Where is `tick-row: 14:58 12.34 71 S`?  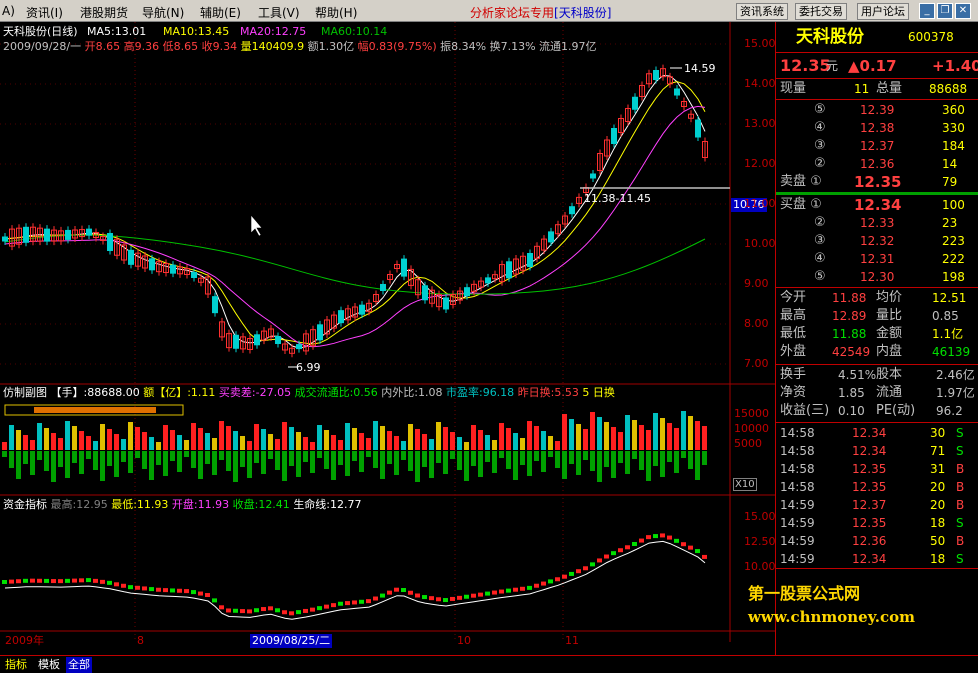 tick-row: 14:58 12.34 71 S is located at coordinates (872, 451).